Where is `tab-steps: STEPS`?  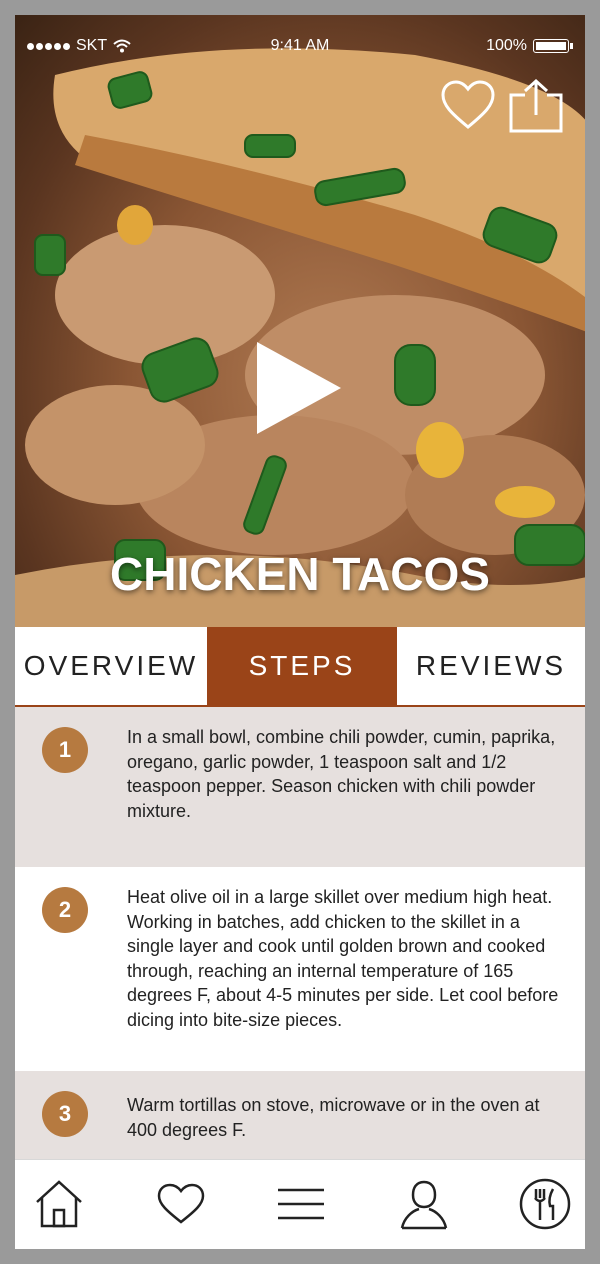
tab-steps: STEPS is located at coordinates (302, 666).